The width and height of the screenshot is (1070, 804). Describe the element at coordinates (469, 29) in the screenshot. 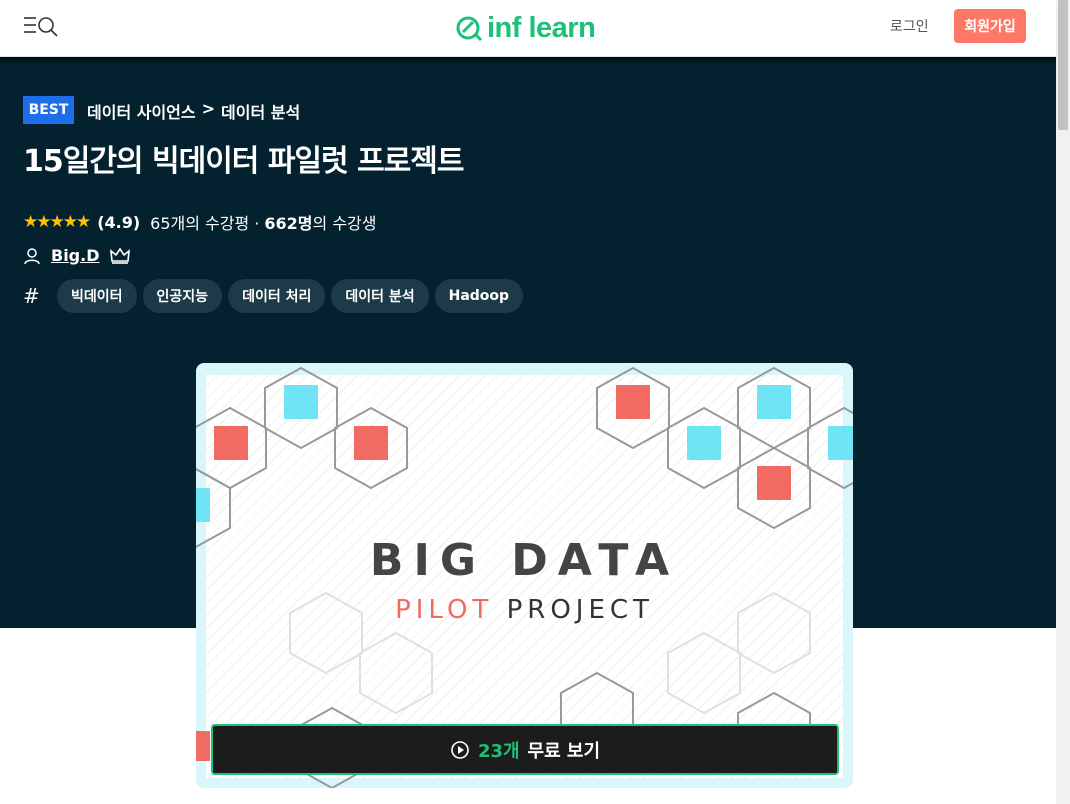

I see `logo-mark-icon` at that location.